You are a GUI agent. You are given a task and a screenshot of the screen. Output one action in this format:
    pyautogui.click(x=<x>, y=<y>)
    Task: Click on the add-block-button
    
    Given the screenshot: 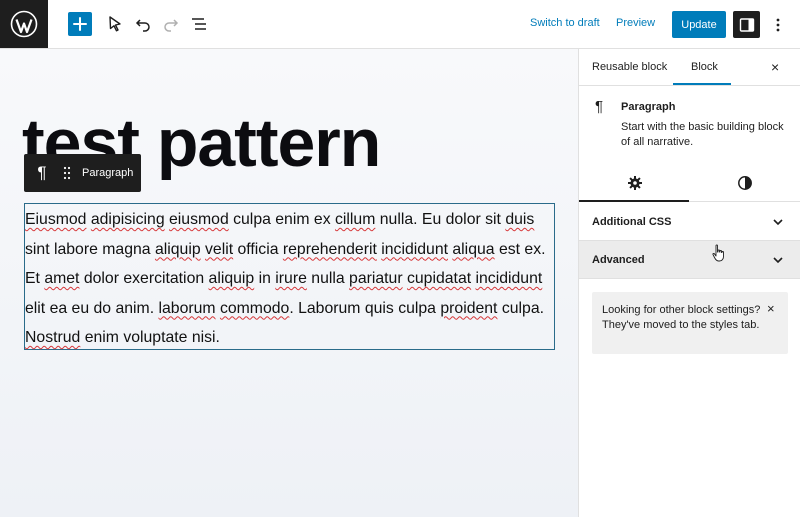 What is the action you would take?
    pyautogui.click(x=80, y=24)
    